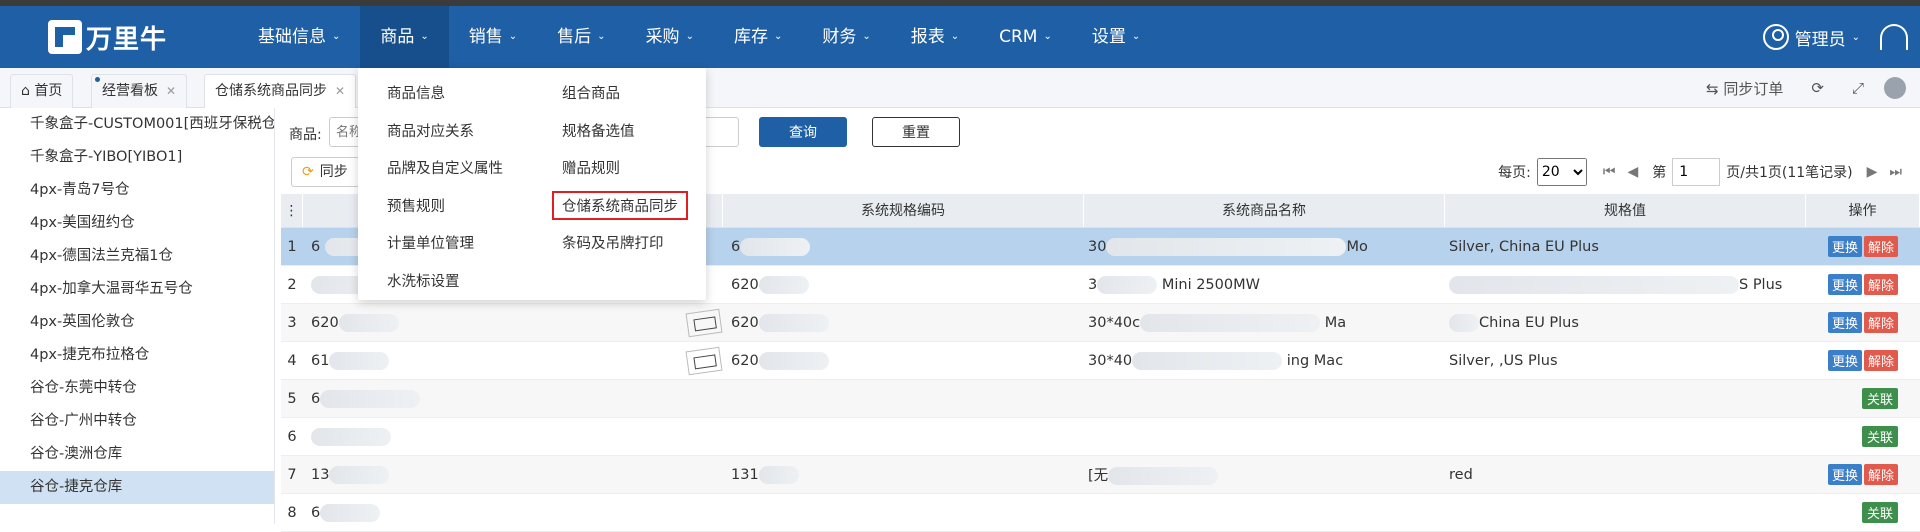 This screenshot has width=1920, height=532. Describe the element at coordinates (1561, 172) in the screenshot. I see `per-page-select: 20` at that location.